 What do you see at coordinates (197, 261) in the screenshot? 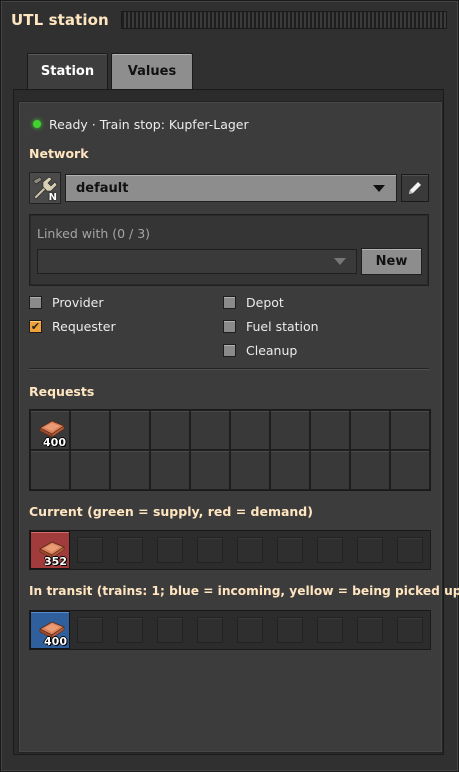
I see `linked-network-dropdown` at bounding box center [197, 261].